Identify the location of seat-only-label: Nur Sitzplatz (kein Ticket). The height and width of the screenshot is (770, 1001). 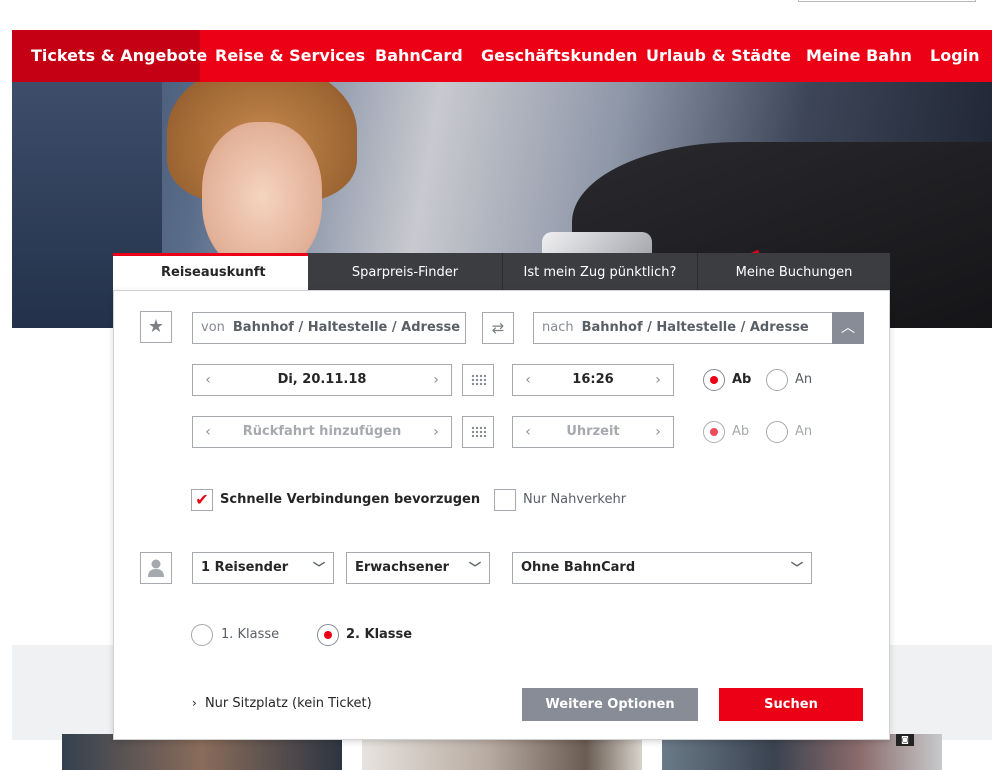
(288, 703).